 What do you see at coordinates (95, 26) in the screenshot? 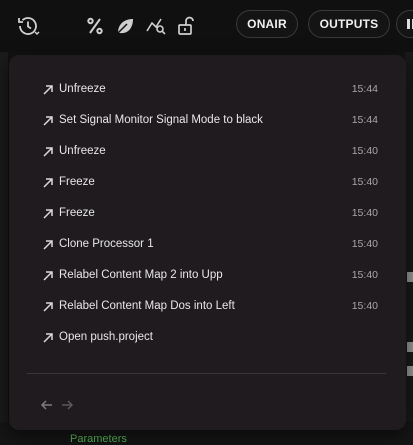
I see `percent-icon` at bounding box center [95, 26].